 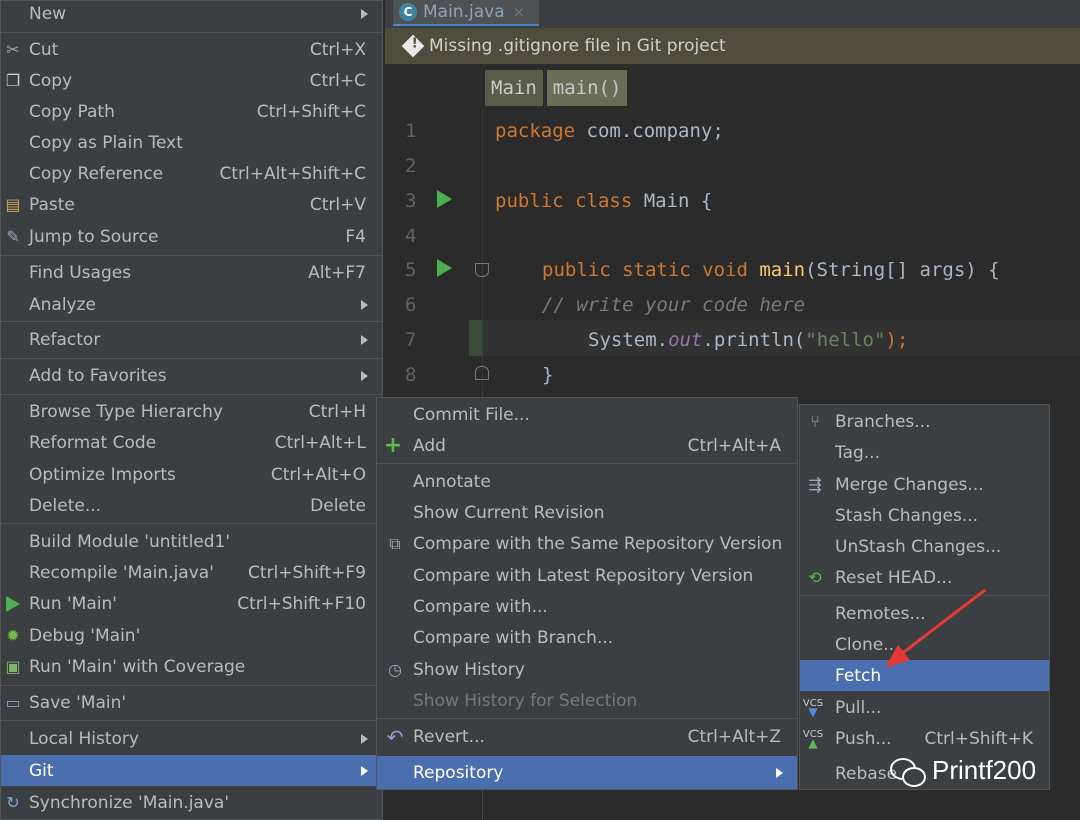 What do you see at coordinates (649, 131) in the screenshot?
I see `code-text: com.company;` at bounding box center [649, 131].